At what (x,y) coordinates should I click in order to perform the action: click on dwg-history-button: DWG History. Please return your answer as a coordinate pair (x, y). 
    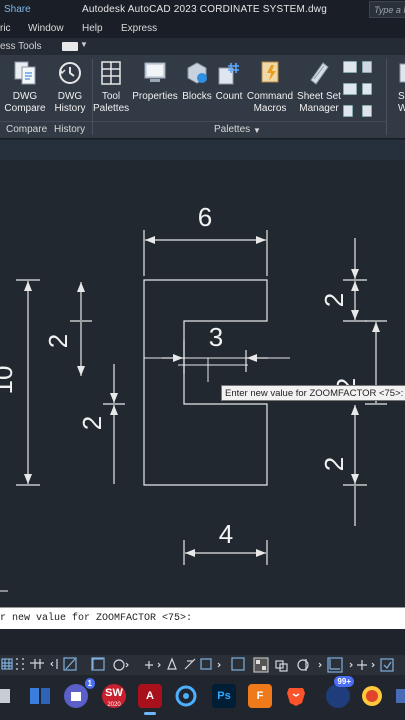
    Looking at the image, I should click on (70, 87).